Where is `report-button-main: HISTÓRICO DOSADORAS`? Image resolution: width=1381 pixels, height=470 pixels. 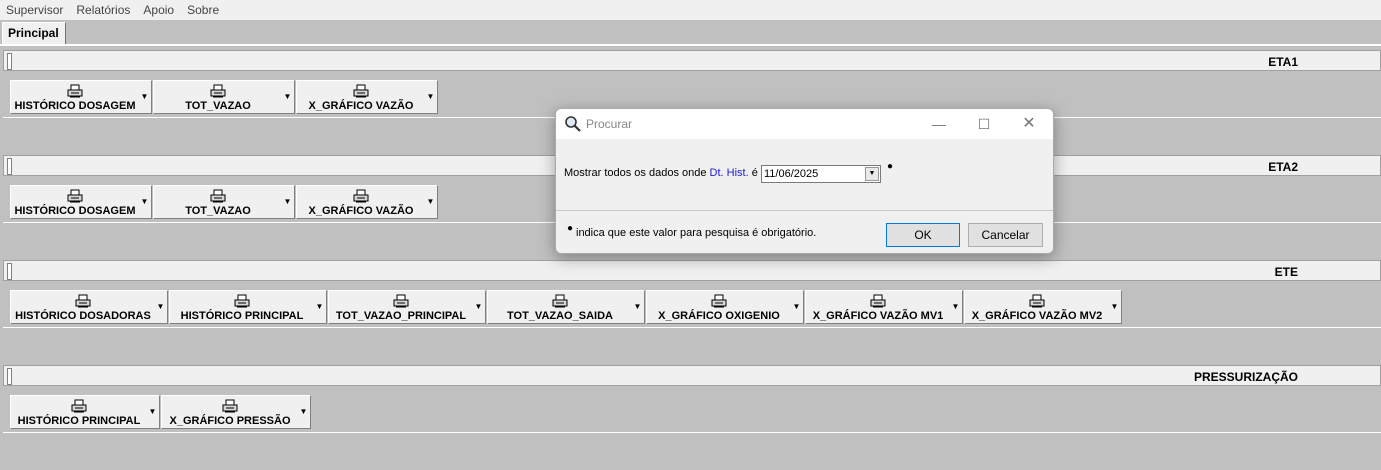
report-button-main: HISTÓRICO DOSADORAS is located at coordinates (83, 307).